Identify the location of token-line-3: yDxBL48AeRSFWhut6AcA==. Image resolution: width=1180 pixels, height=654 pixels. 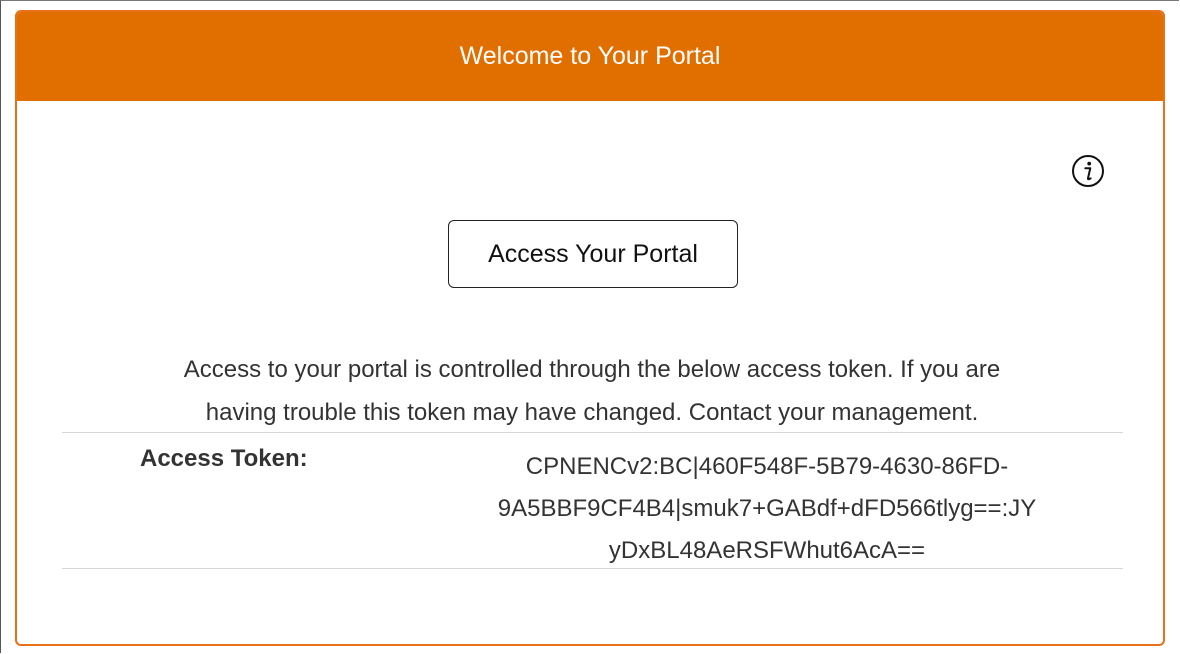
(767, 550).